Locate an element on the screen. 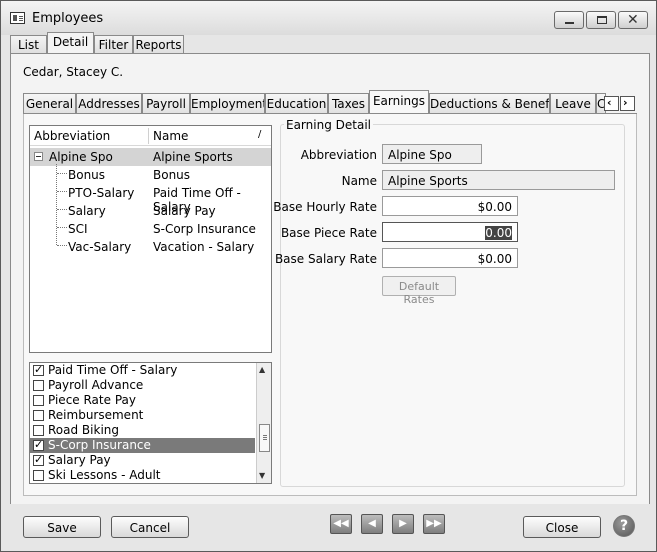  first-record-icon: ◀◀ is located at coordinates (341, 523).